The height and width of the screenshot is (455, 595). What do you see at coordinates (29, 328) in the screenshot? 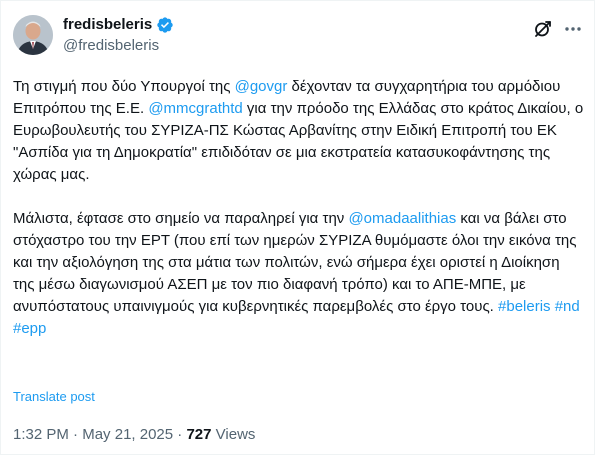
I see `hashtag-epp: #epp` at bounding box center [29, 328].